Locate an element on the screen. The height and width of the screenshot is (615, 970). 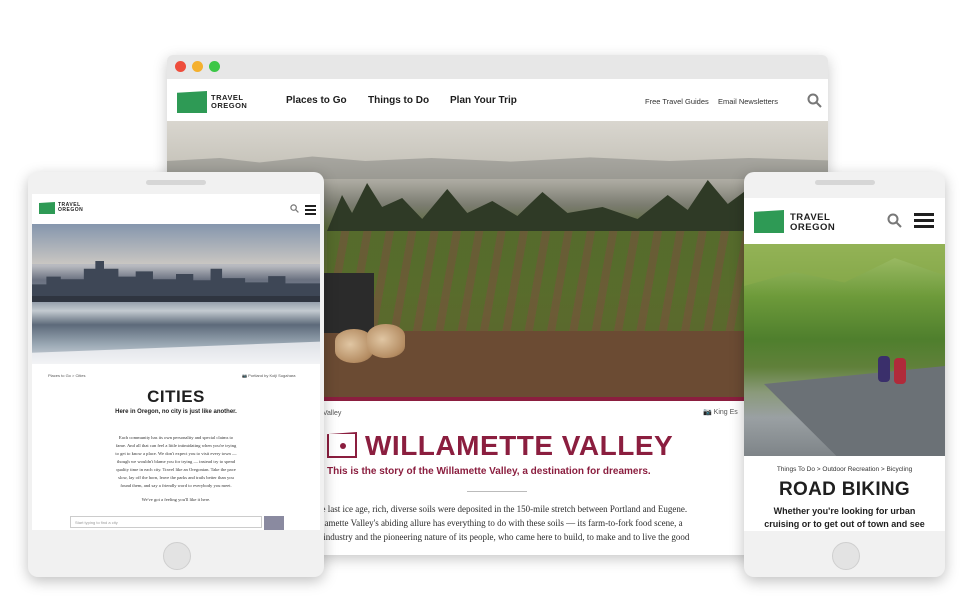
close-window-button is located at coordinates (180, 66).